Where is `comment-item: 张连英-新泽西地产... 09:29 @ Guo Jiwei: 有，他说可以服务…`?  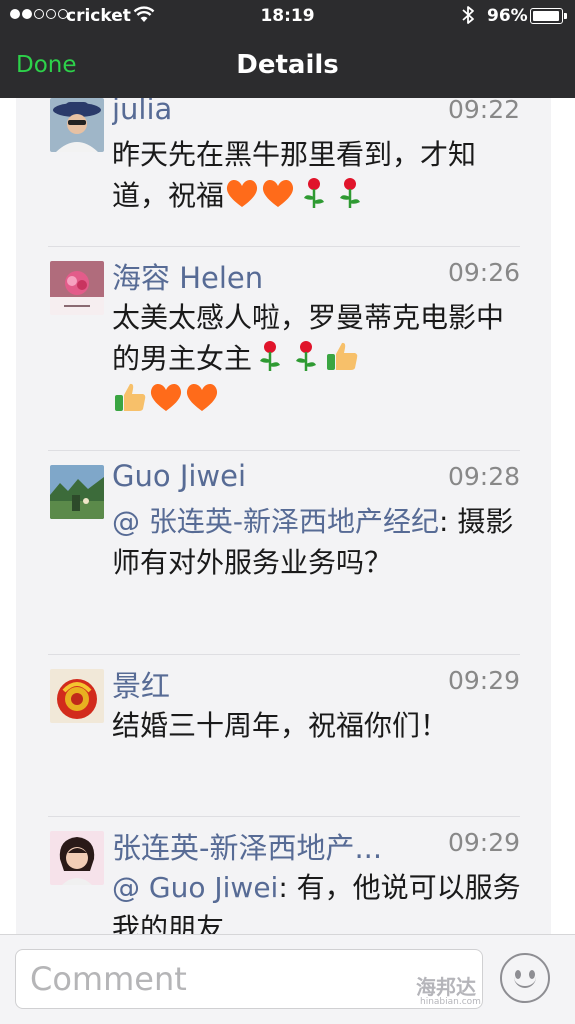 comment-item: 张连英-新泽西地产... 09:29 @ Guo Jiwei: 有，他说可以服务… is located at coordinates (284, 881).